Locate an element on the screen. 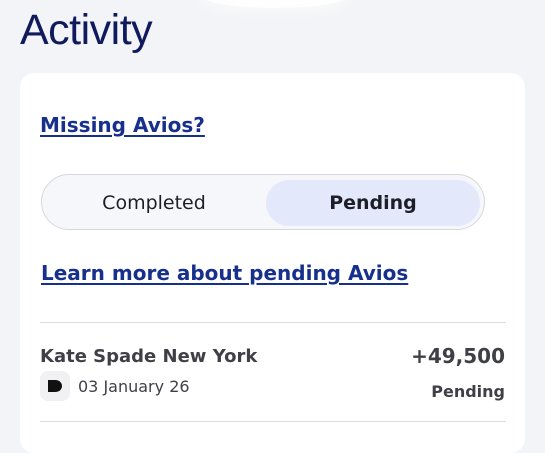 The image size is (545, 453). activity-tab-switcher: Completed Pending is located at coordinates (263, 202).